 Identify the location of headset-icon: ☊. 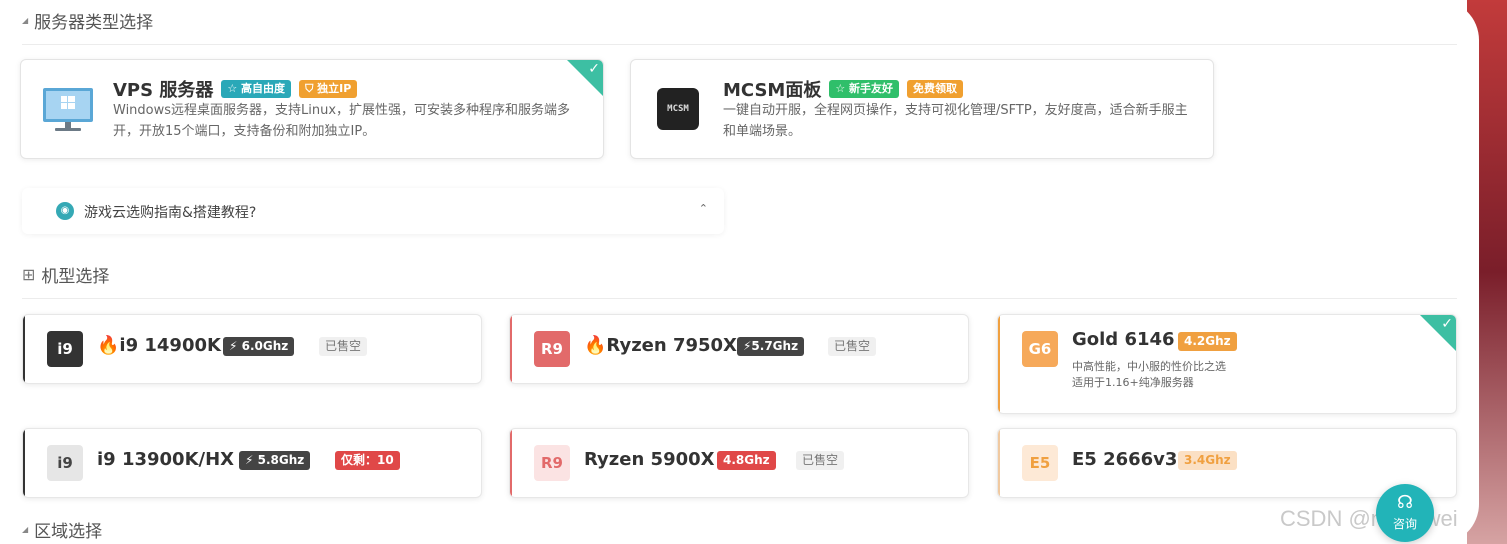
(1405, 502).